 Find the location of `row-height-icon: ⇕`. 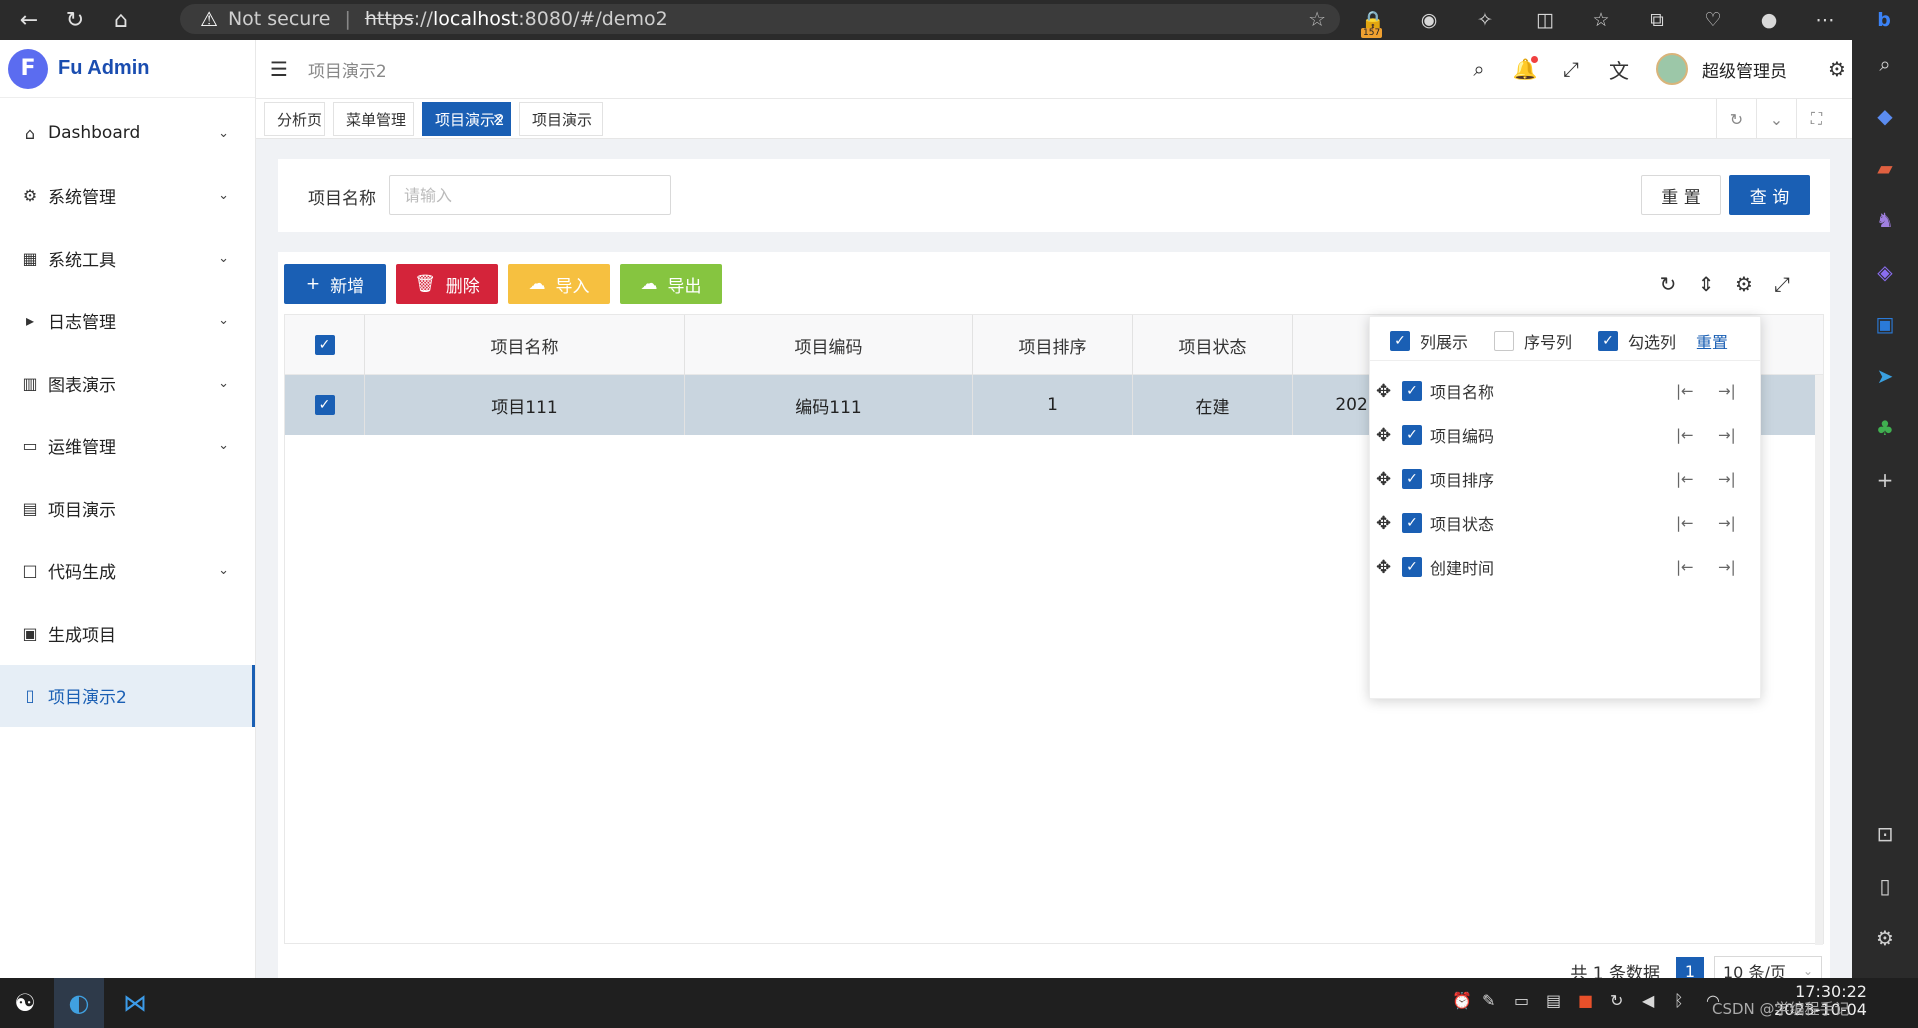

row-height-icon: ⇕ is located at coordinates (1706, 284).